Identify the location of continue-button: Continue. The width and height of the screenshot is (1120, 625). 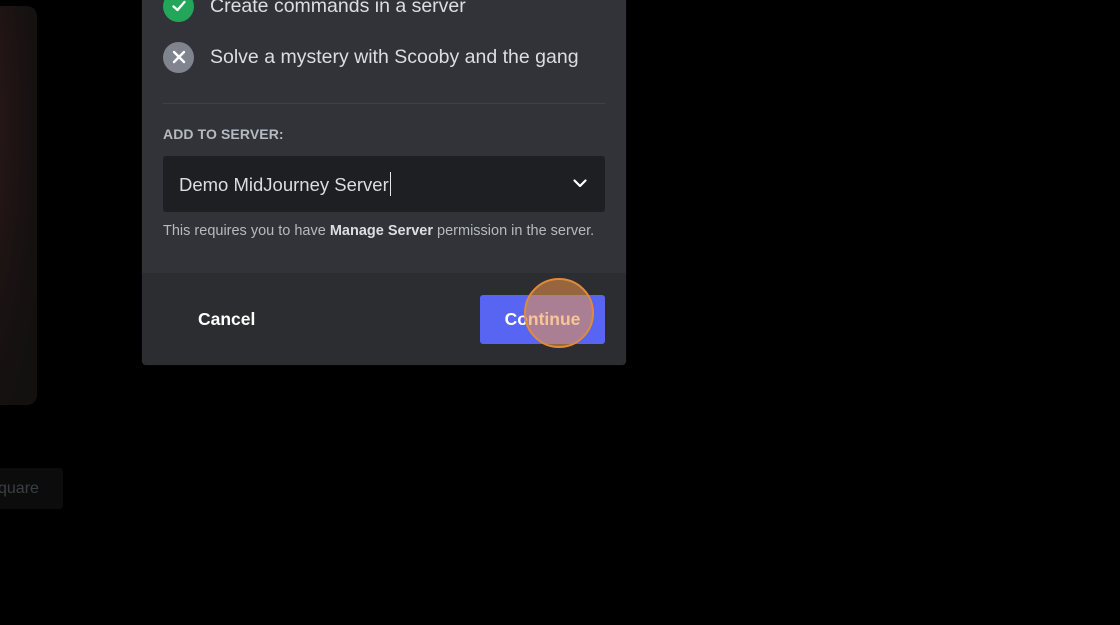
(542, 319).